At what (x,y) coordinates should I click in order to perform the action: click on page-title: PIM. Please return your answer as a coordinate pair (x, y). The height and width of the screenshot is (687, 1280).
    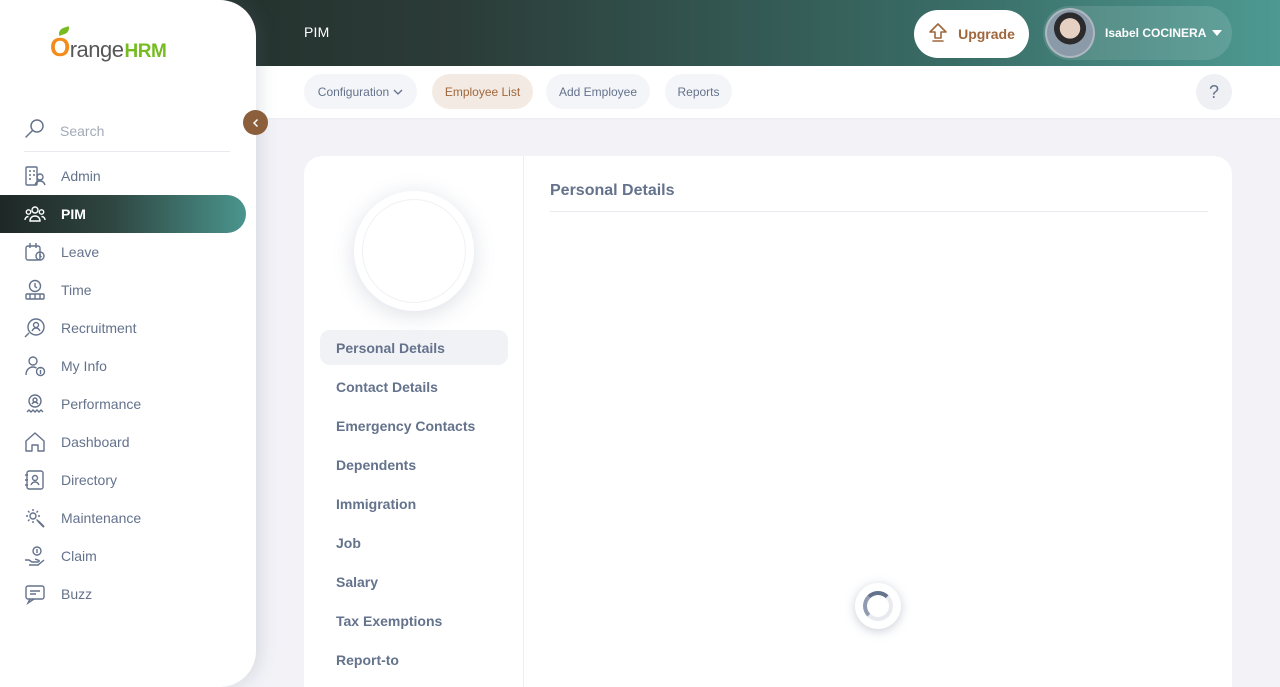
    Looking at the image, I should click on (317, 32).